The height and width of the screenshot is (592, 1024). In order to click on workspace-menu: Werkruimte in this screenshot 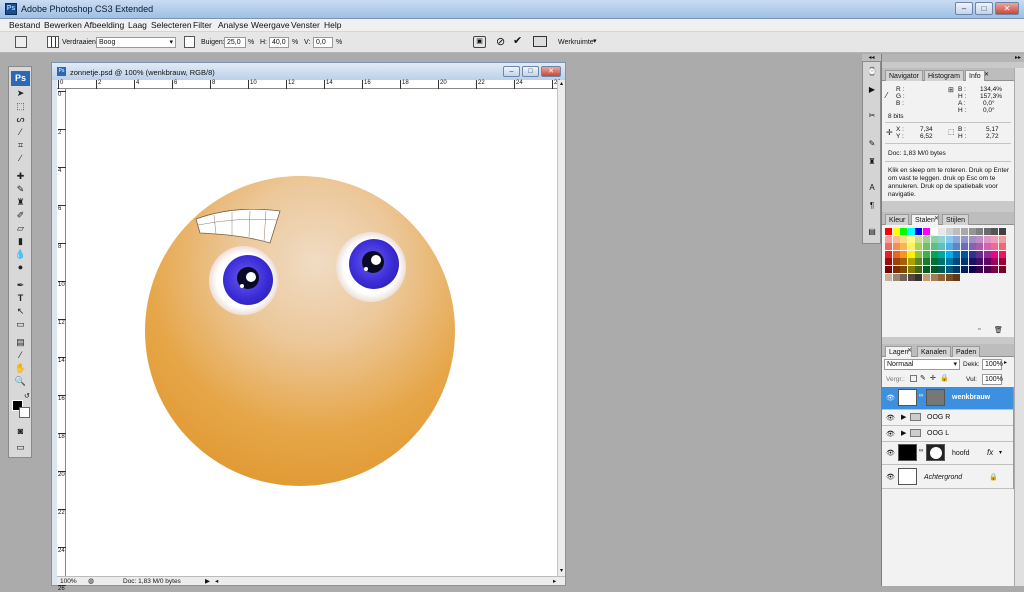, I will do `click(576, 42)`.